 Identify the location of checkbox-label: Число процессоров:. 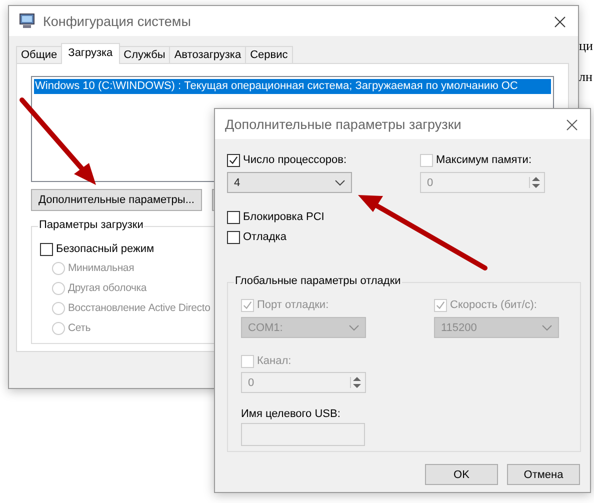
(295, 160).